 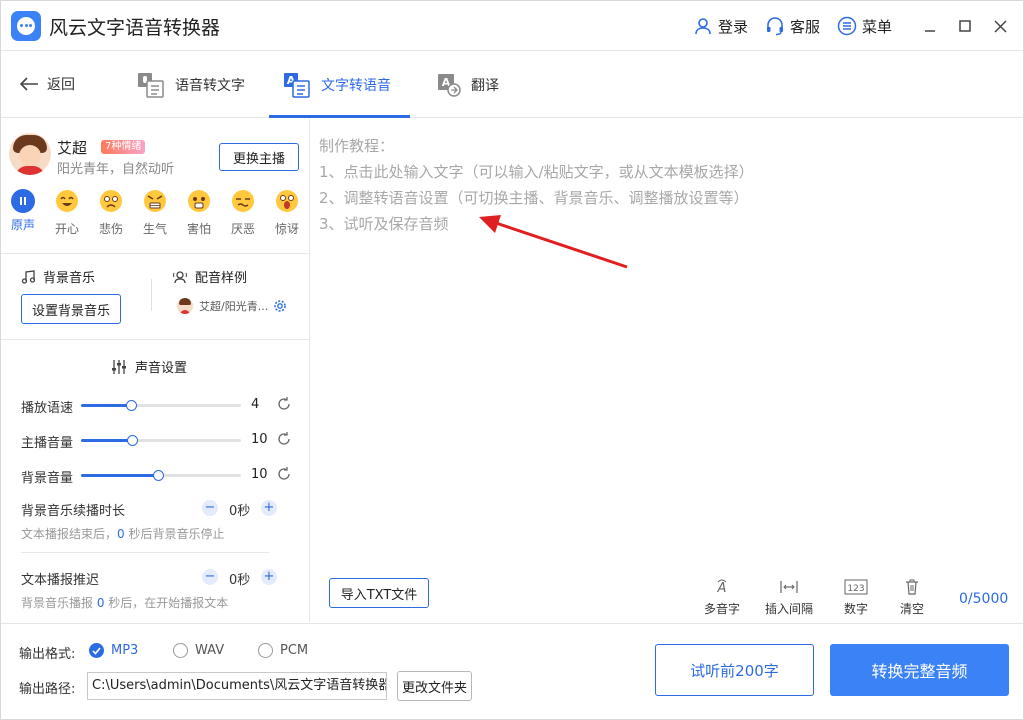 I want to click on clear-tool: 清空, so click(x=912, y=597).